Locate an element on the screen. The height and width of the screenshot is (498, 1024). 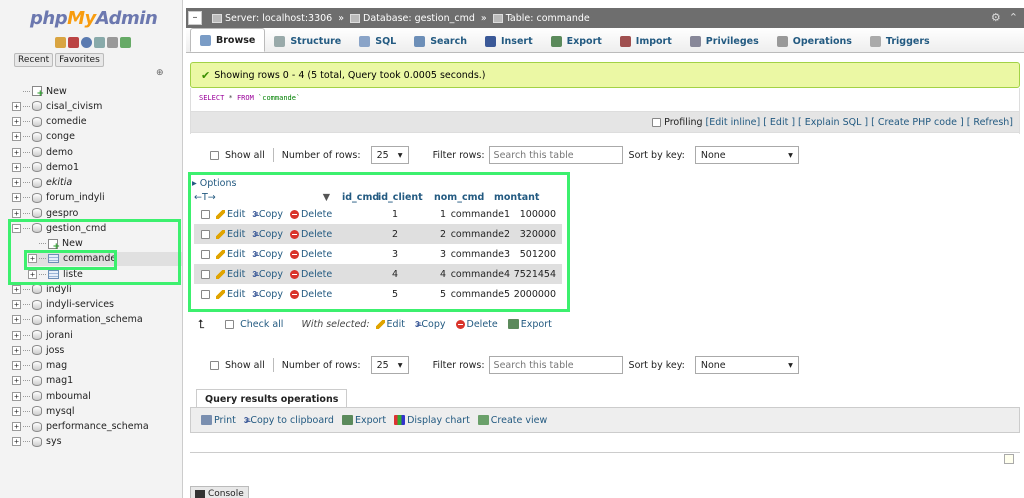
filter-rows-input-bottom: Search this table is located at coordinates (555, 365).